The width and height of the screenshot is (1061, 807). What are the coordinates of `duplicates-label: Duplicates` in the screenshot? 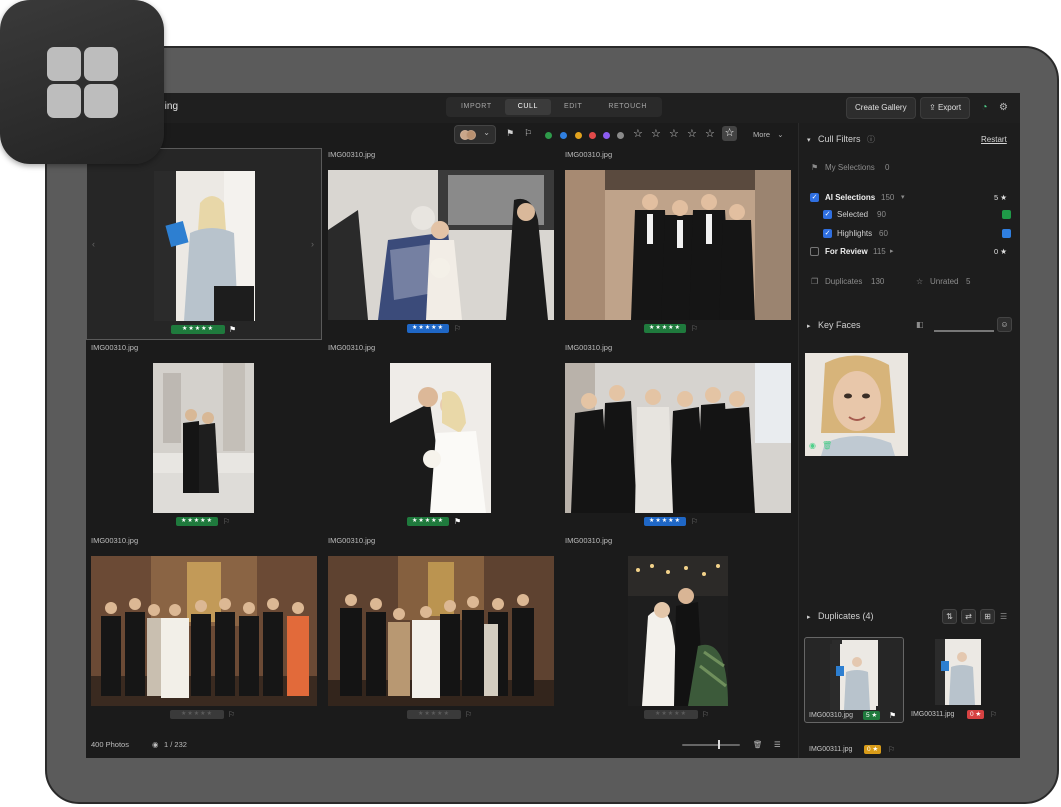 It's located at (843, 281).